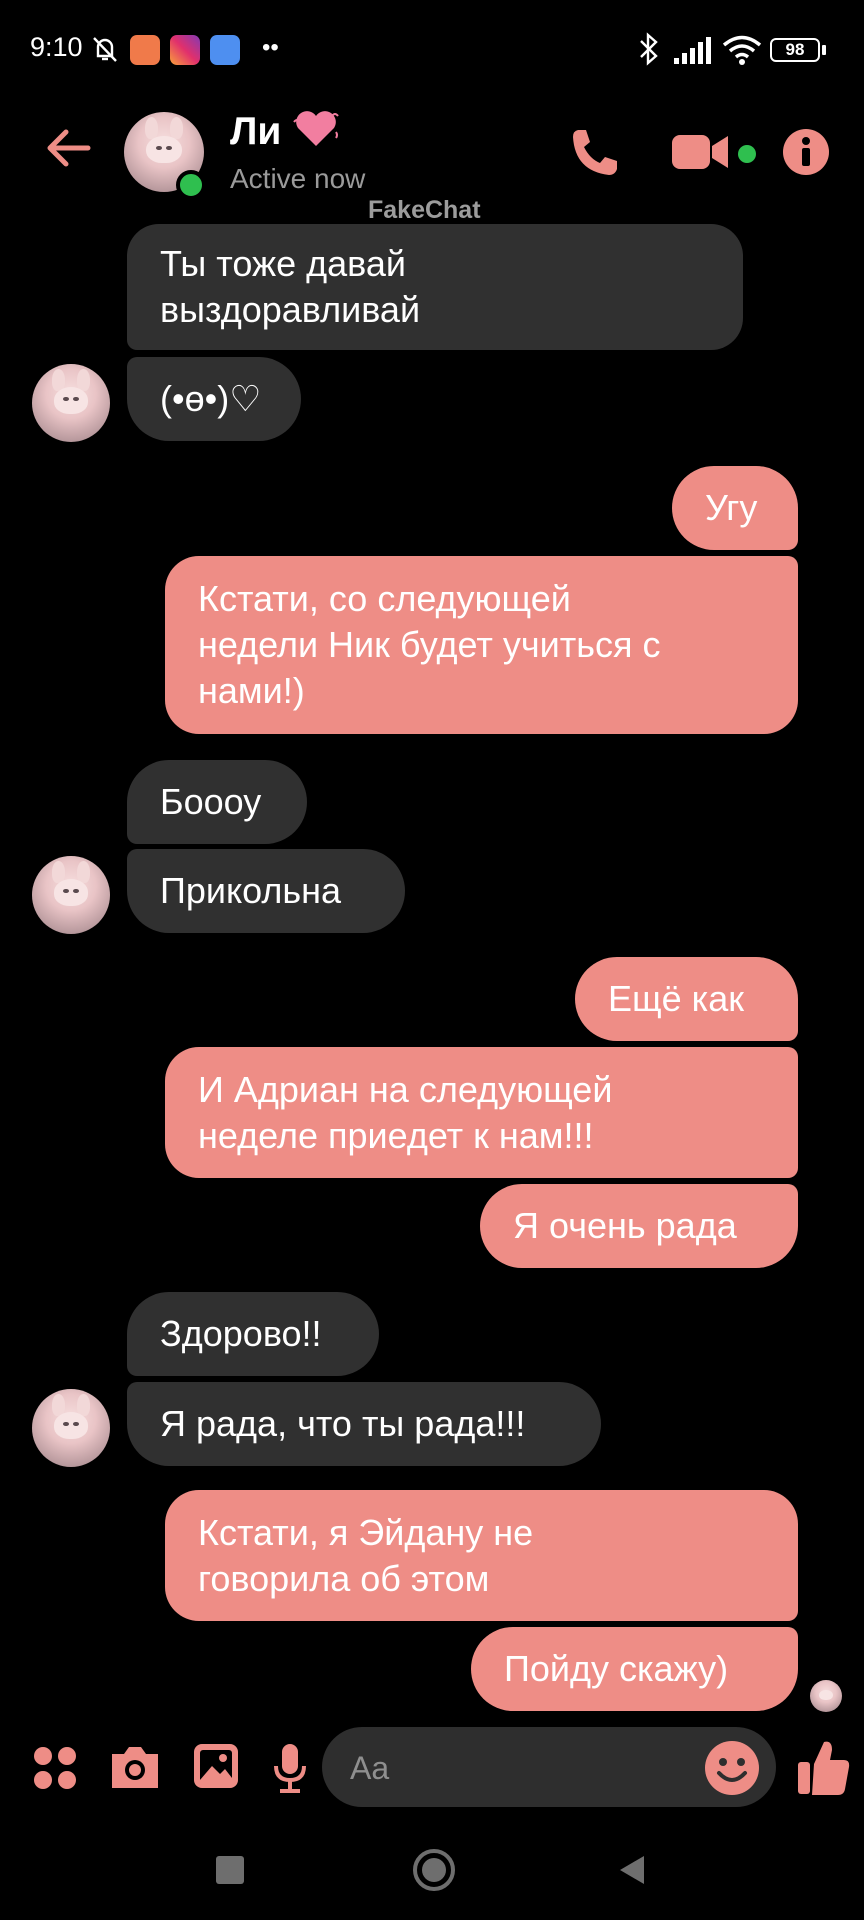  Describe the element at coordinates (253, 1334) in the screenshot. I see `incoming-message: Здорово!!` at that location.